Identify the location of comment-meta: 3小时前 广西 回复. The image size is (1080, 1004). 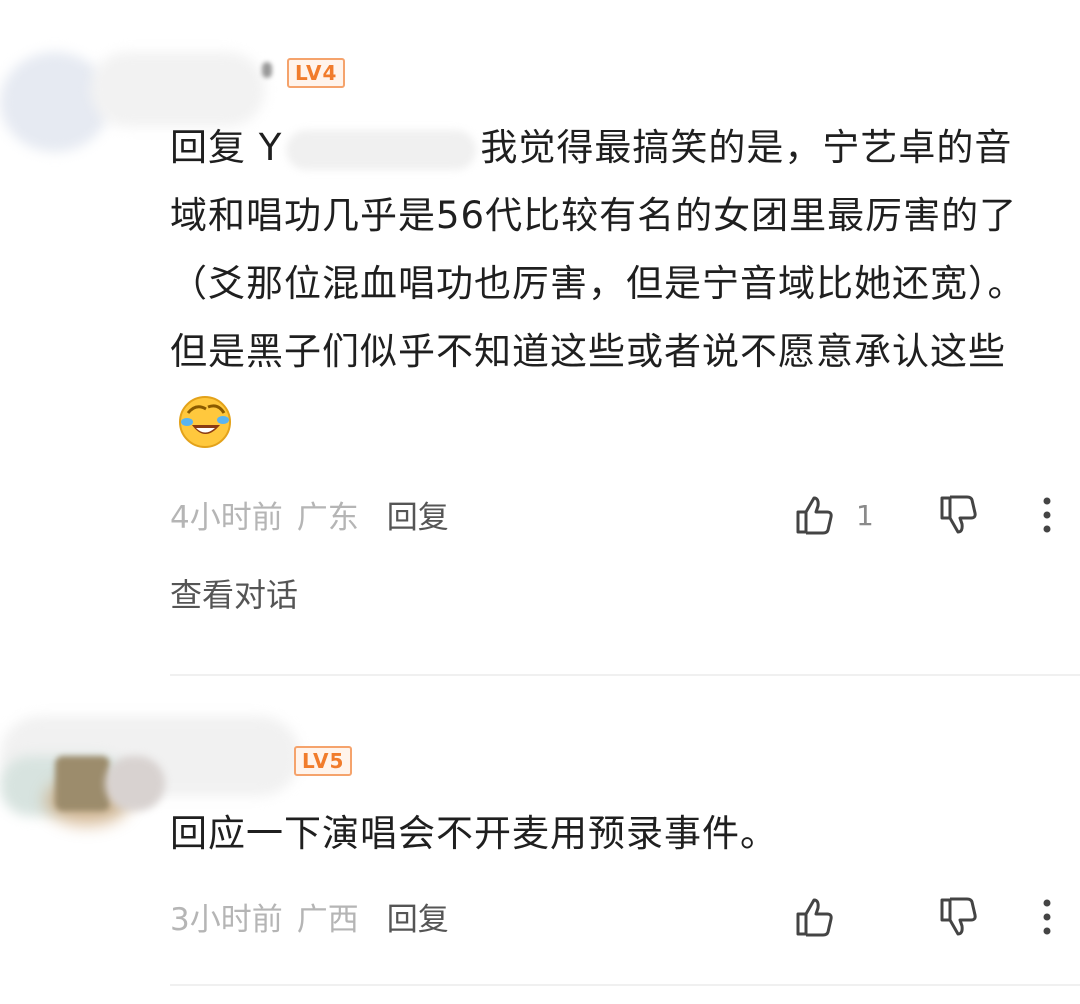
(309, 916).